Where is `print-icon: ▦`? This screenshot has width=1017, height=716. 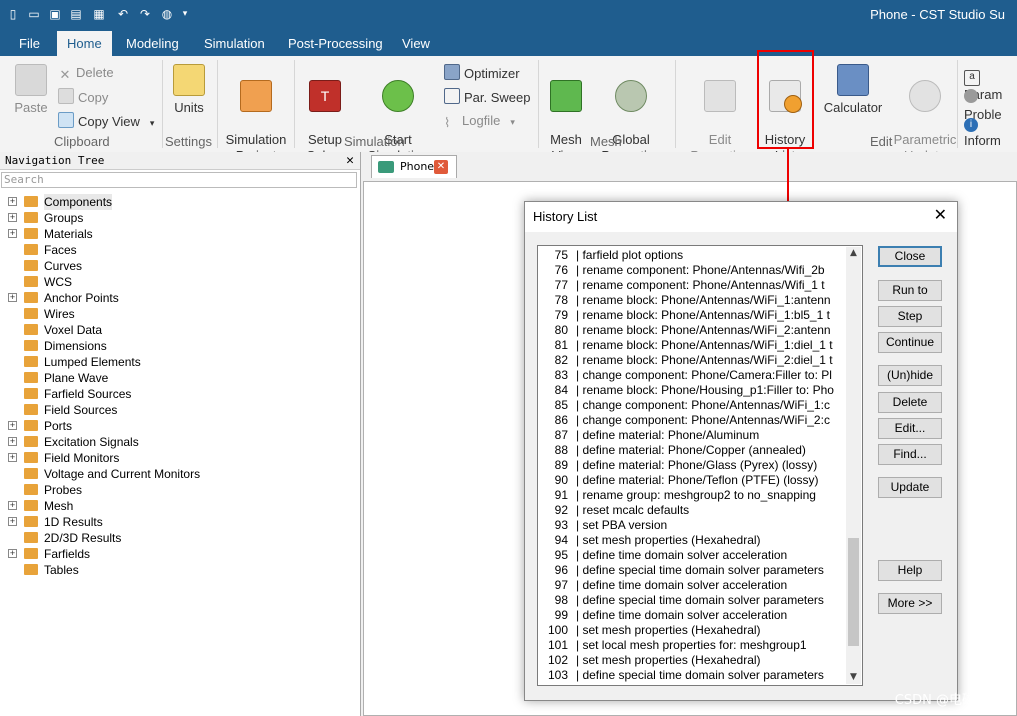
print-icon: ▦ is located at coordinates (99, 14).